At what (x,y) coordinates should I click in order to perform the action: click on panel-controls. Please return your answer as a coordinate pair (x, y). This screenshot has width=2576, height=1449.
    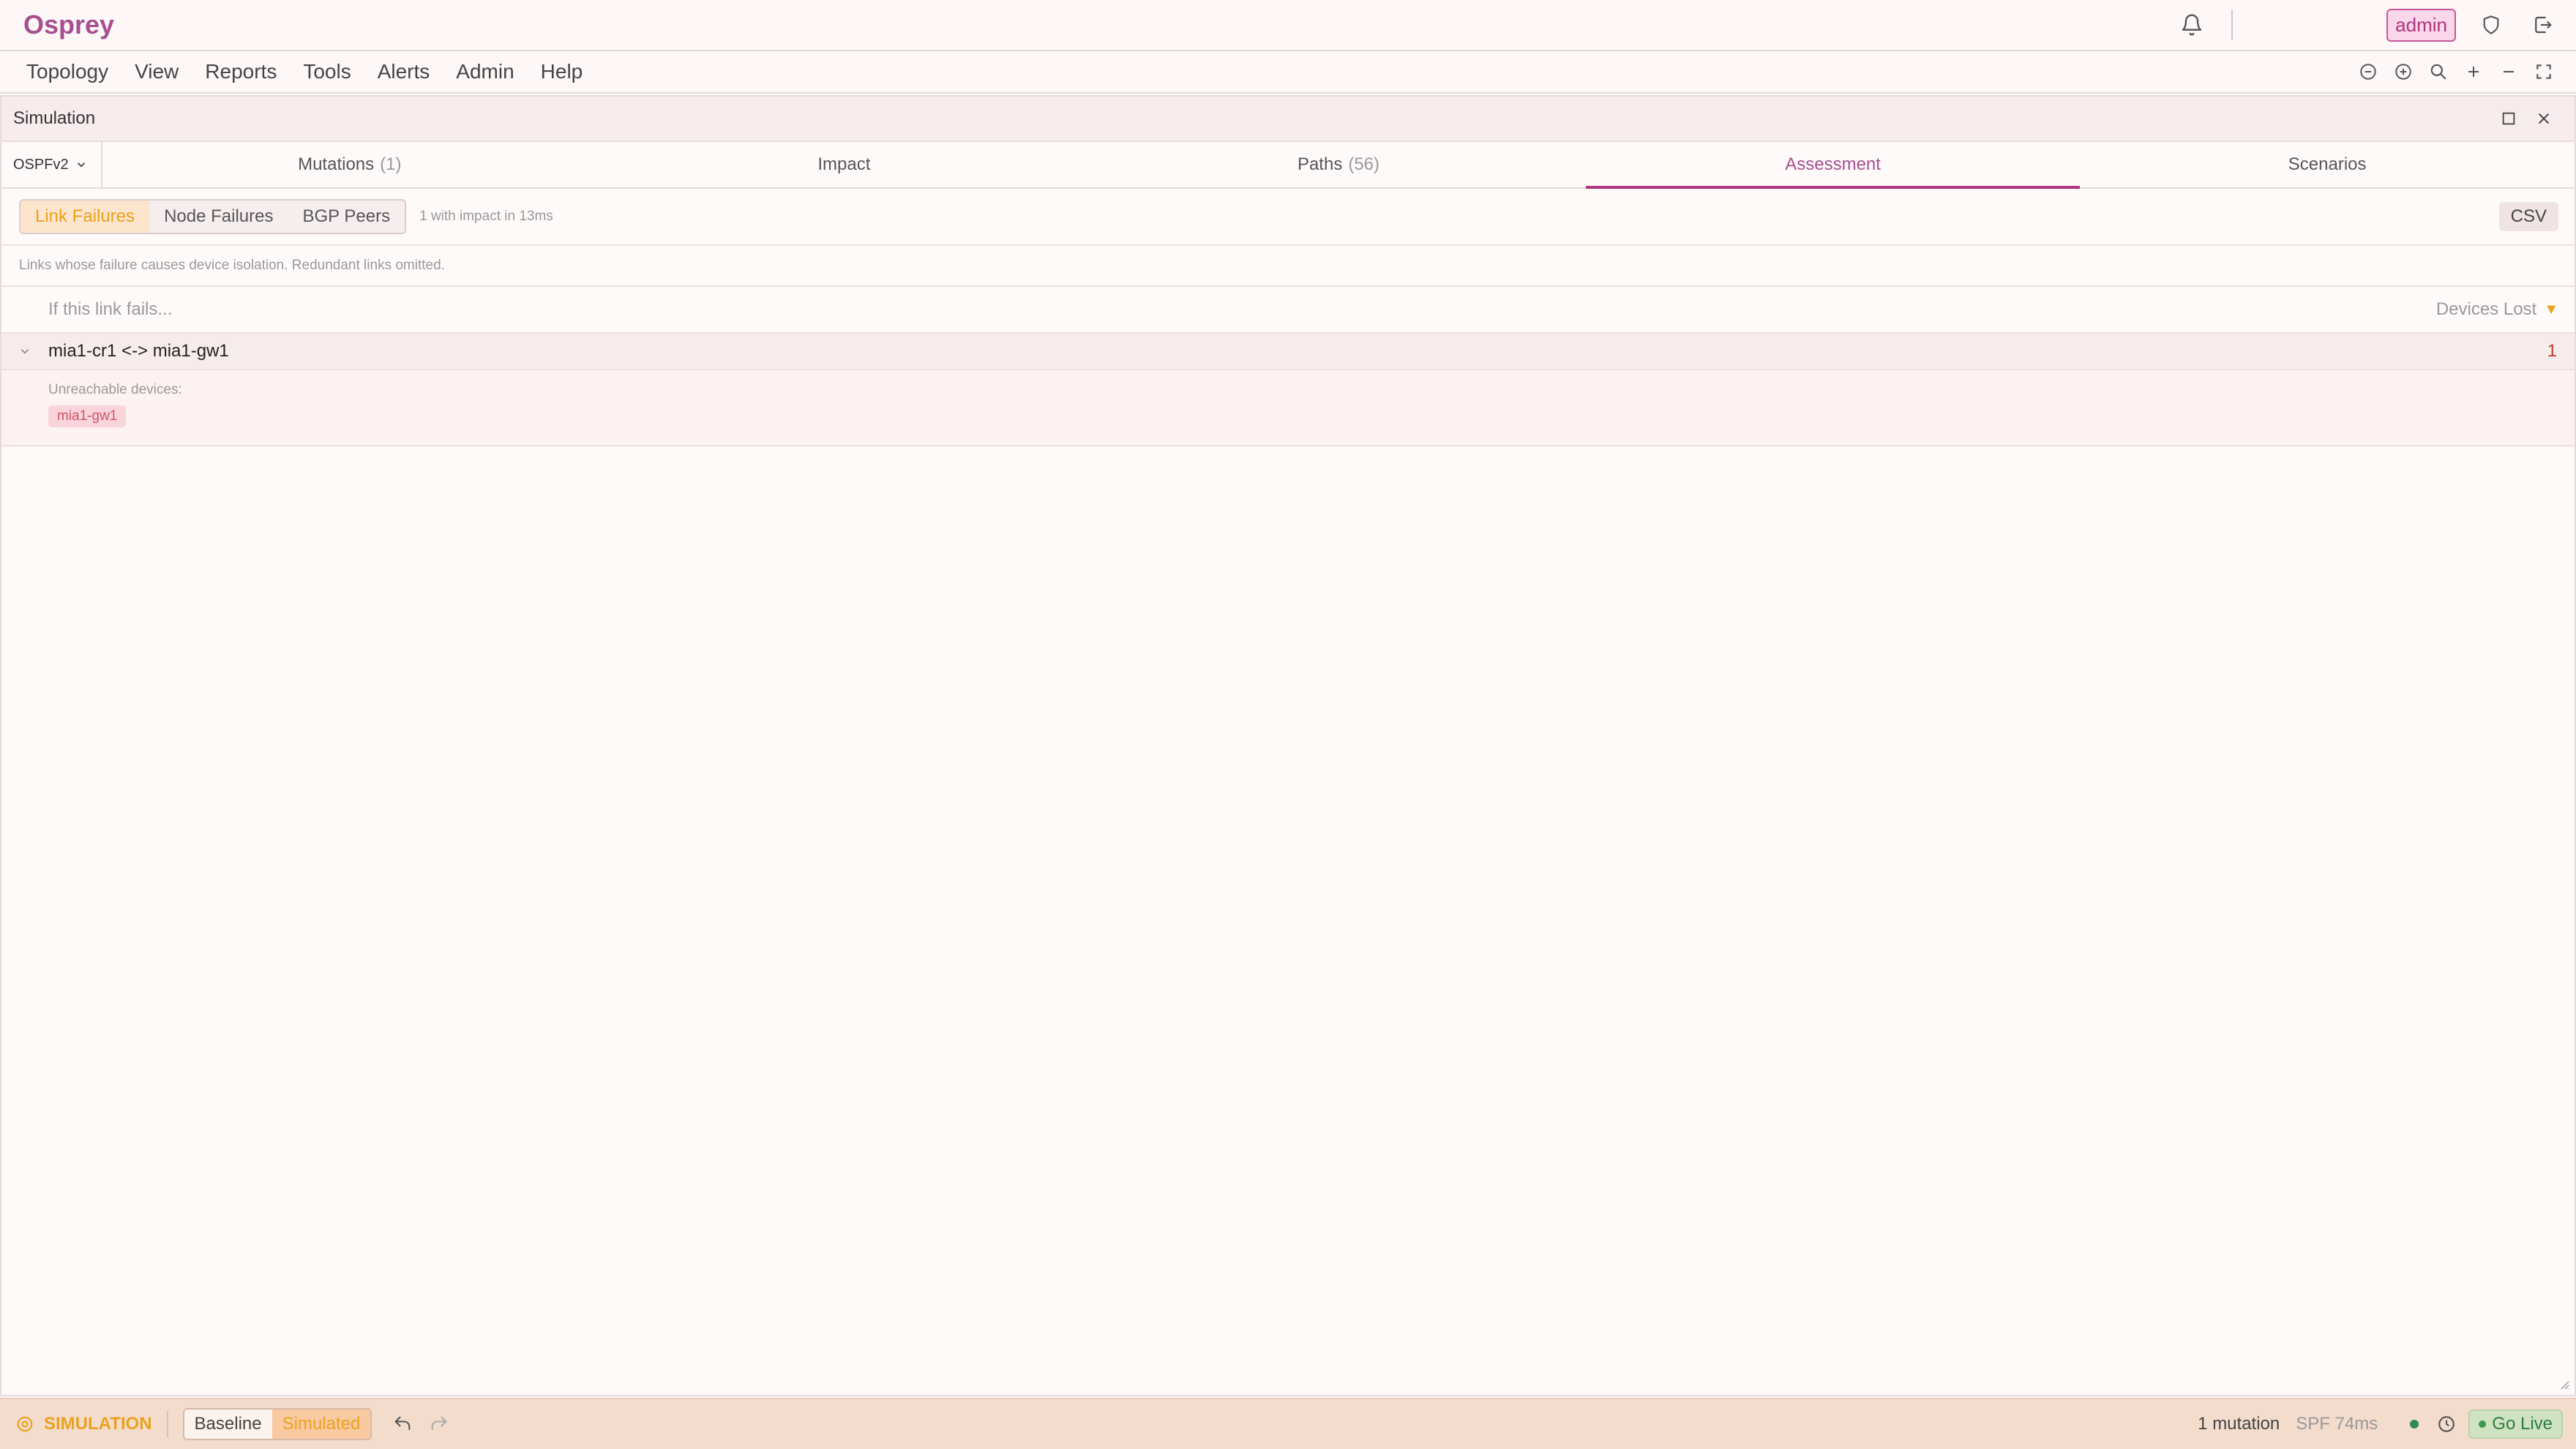
    Looking at the image, I should click on (2526, 118).